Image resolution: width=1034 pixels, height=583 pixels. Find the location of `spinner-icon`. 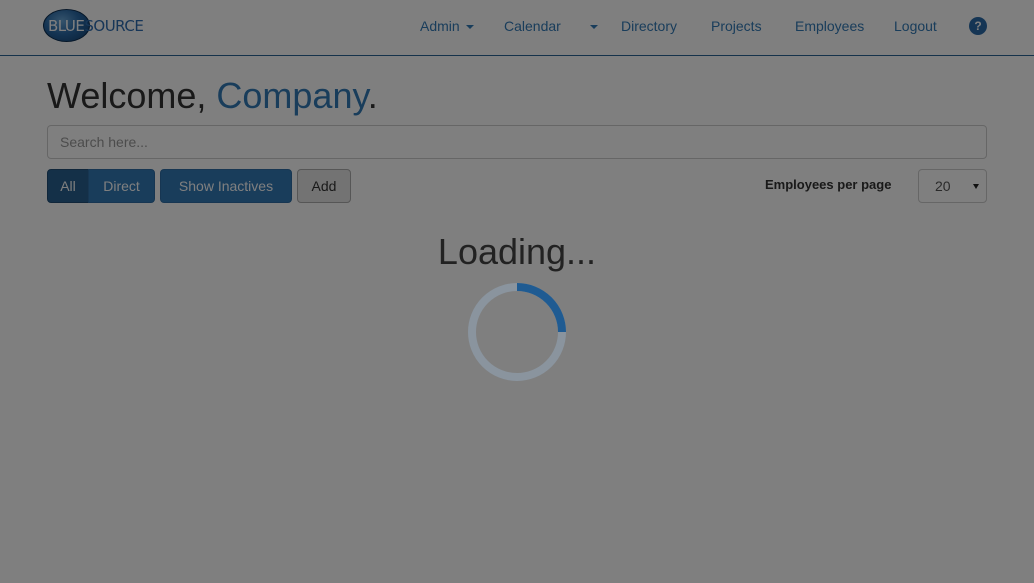

spinner-icon is located at coordinates (517, 332).